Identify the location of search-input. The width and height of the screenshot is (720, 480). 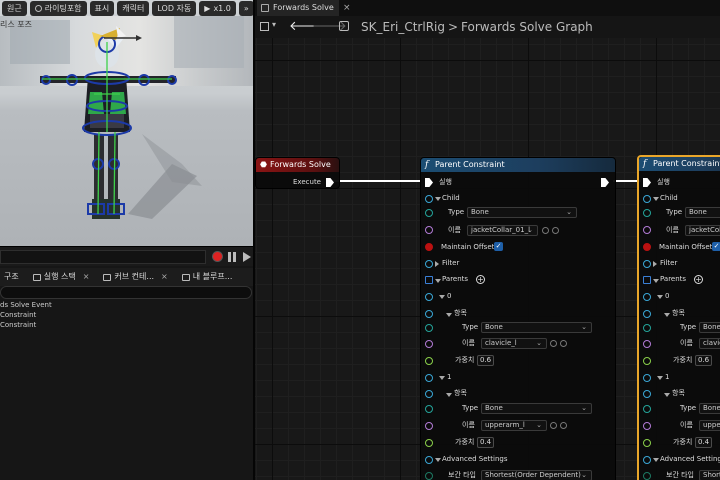
(126, 292).